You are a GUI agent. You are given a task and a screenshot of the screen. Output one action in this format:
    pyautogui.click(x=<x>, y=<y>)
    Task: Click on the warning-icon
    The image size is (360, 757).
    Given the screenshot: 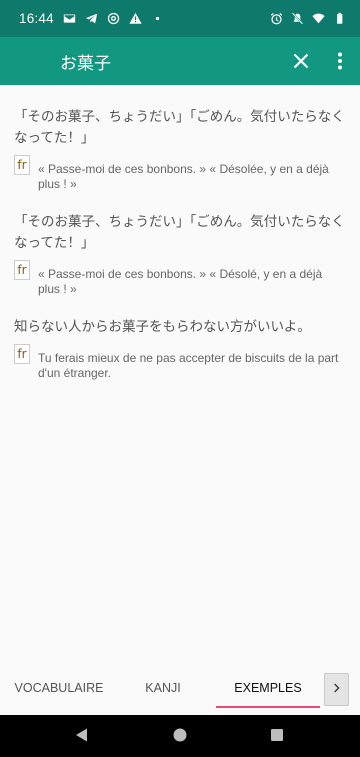 What is the action you would take?
    pyautogui.click(x=135, y=18)
    